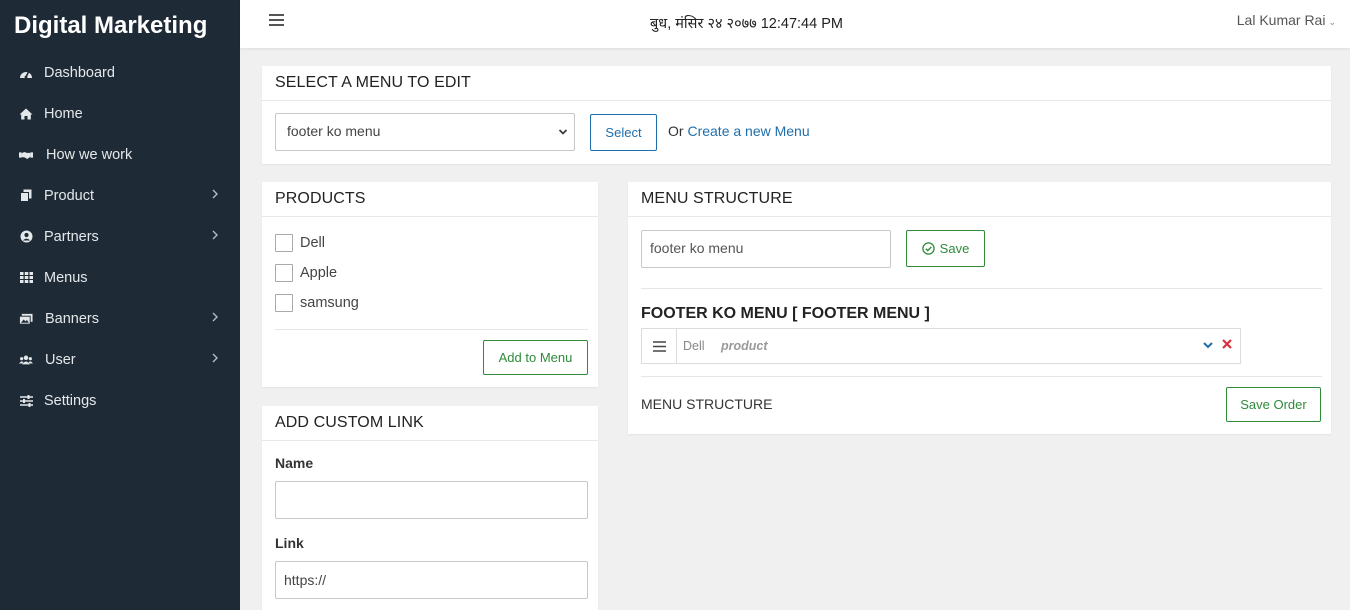 This screenshot has width=1350, height=610. What do you see at coordinates (120, 400) in the screenshot?
I see `sidebar-item-settings: Settings` at bounding box center [120, 400].